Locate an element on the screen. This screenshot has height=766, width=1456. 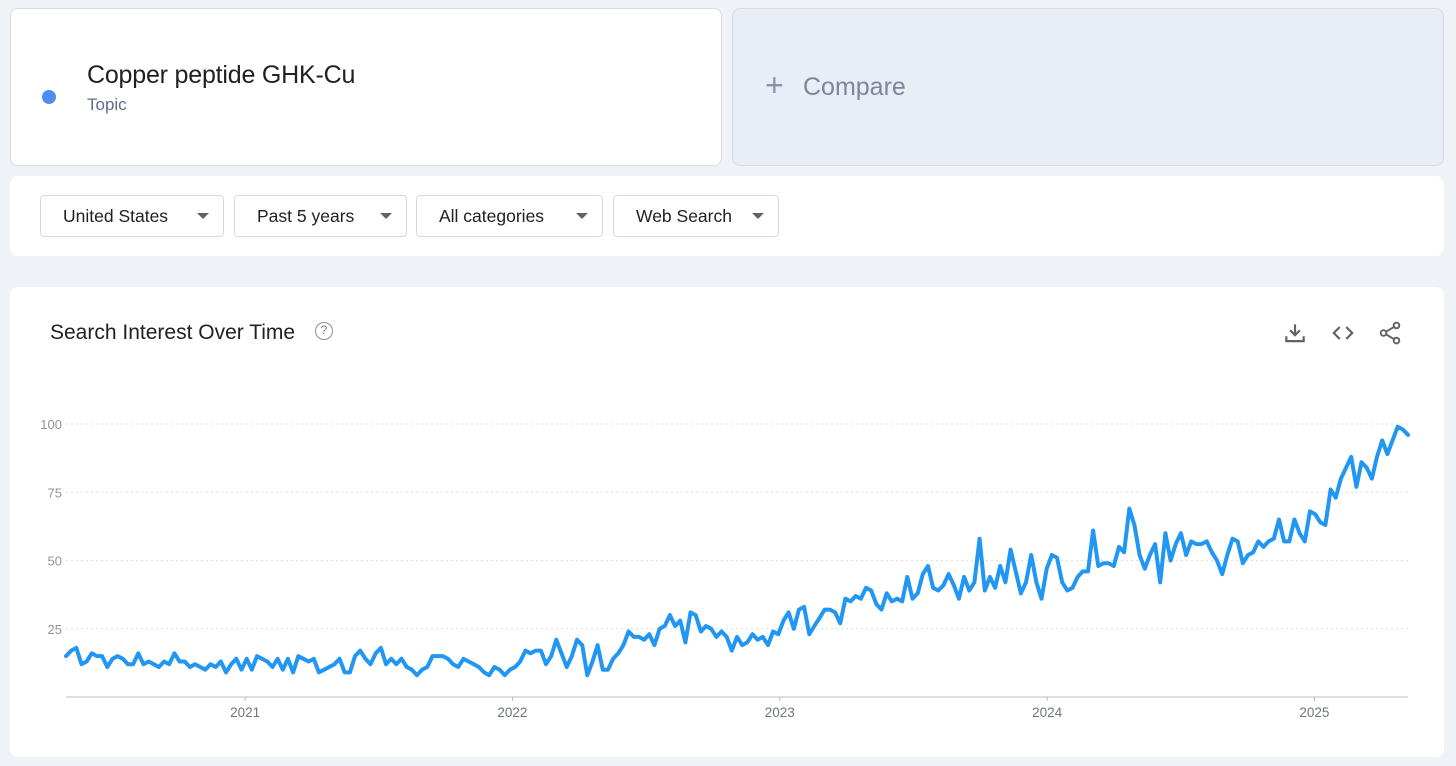
compare-button: + Compare is located at coordinates (1088, 87).